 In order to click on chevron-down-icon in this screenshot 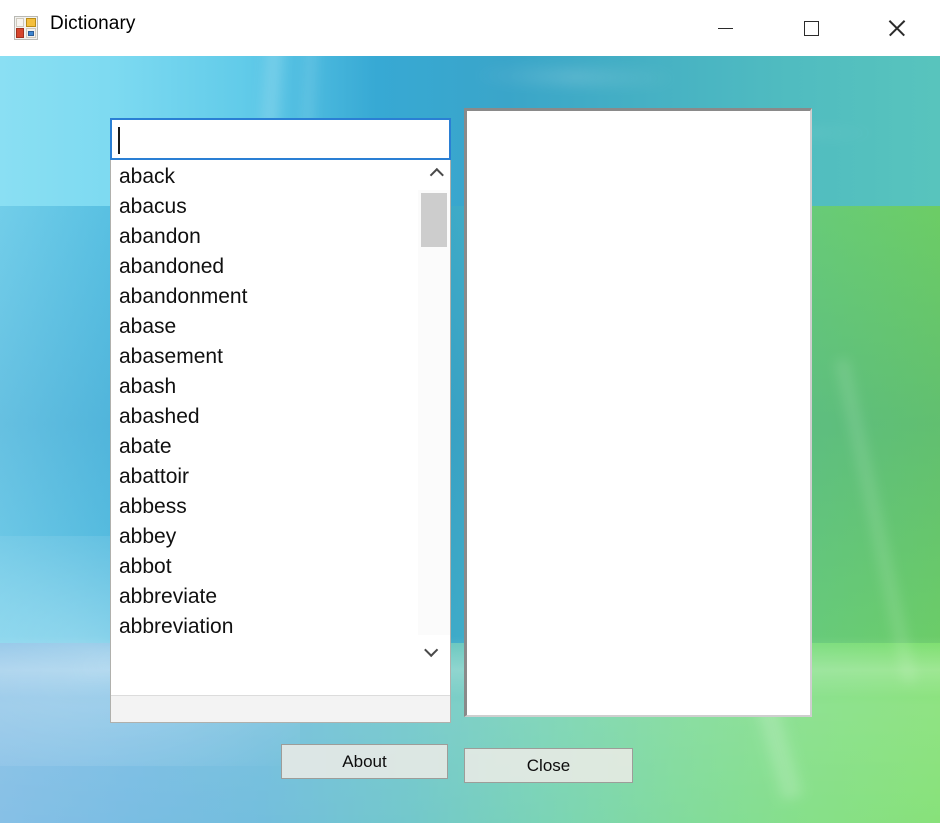, I will do `click(431, 650)`.